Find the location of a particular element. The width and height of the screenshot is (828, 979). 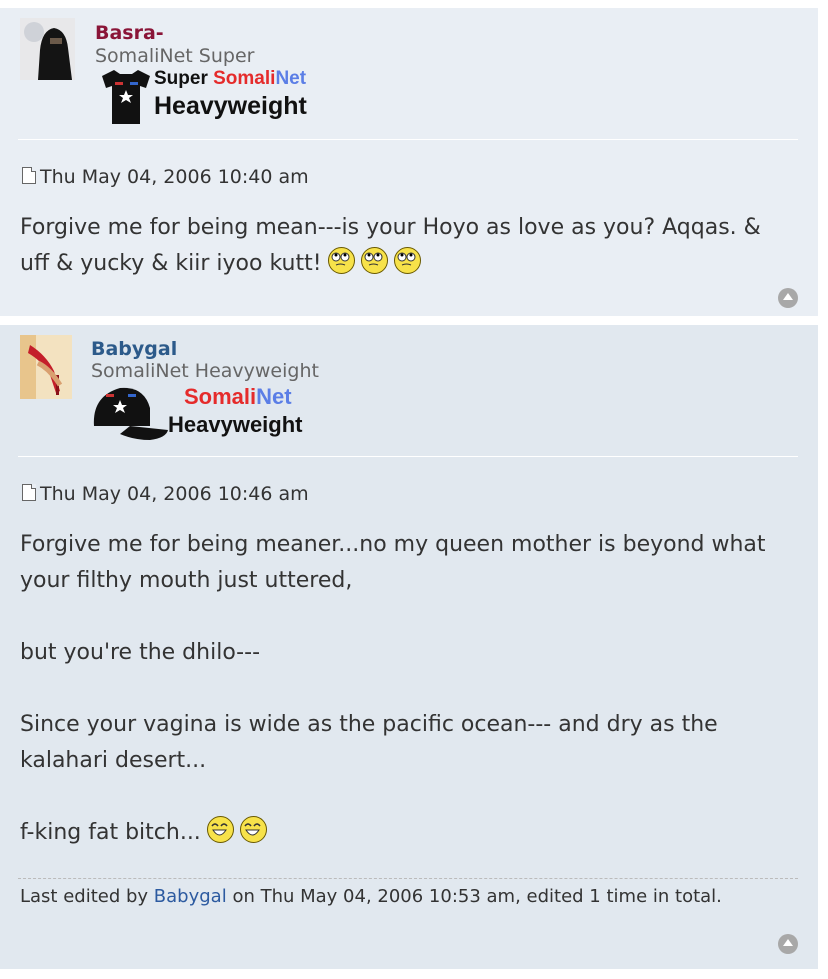

edit-notice-user-link: Babygal is located at coordinates (190, 896).